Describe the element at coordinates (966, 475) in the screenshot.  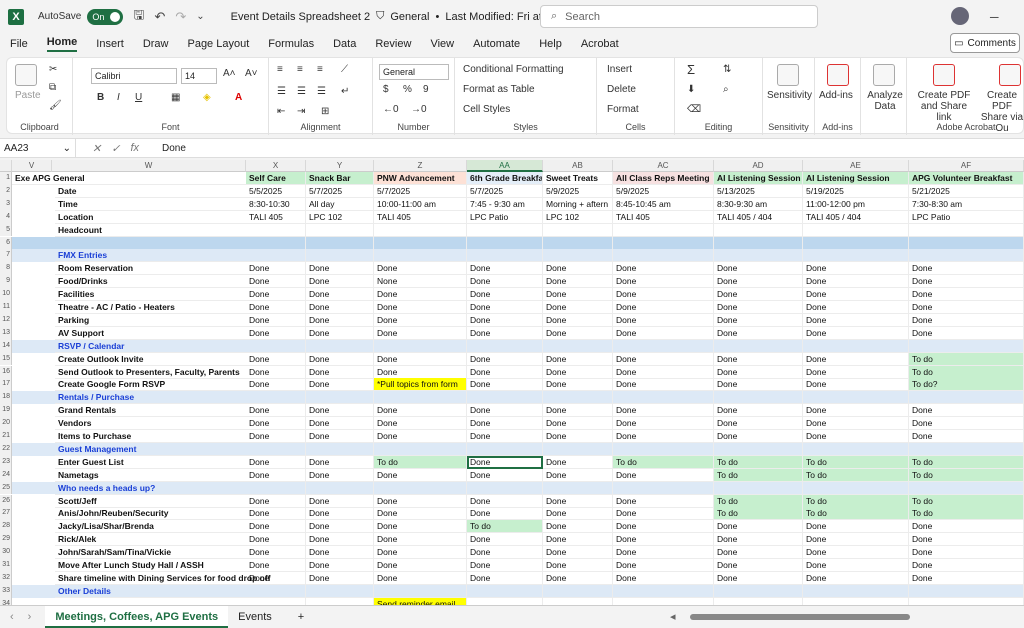
I see `cell-af24: To do` at that location.